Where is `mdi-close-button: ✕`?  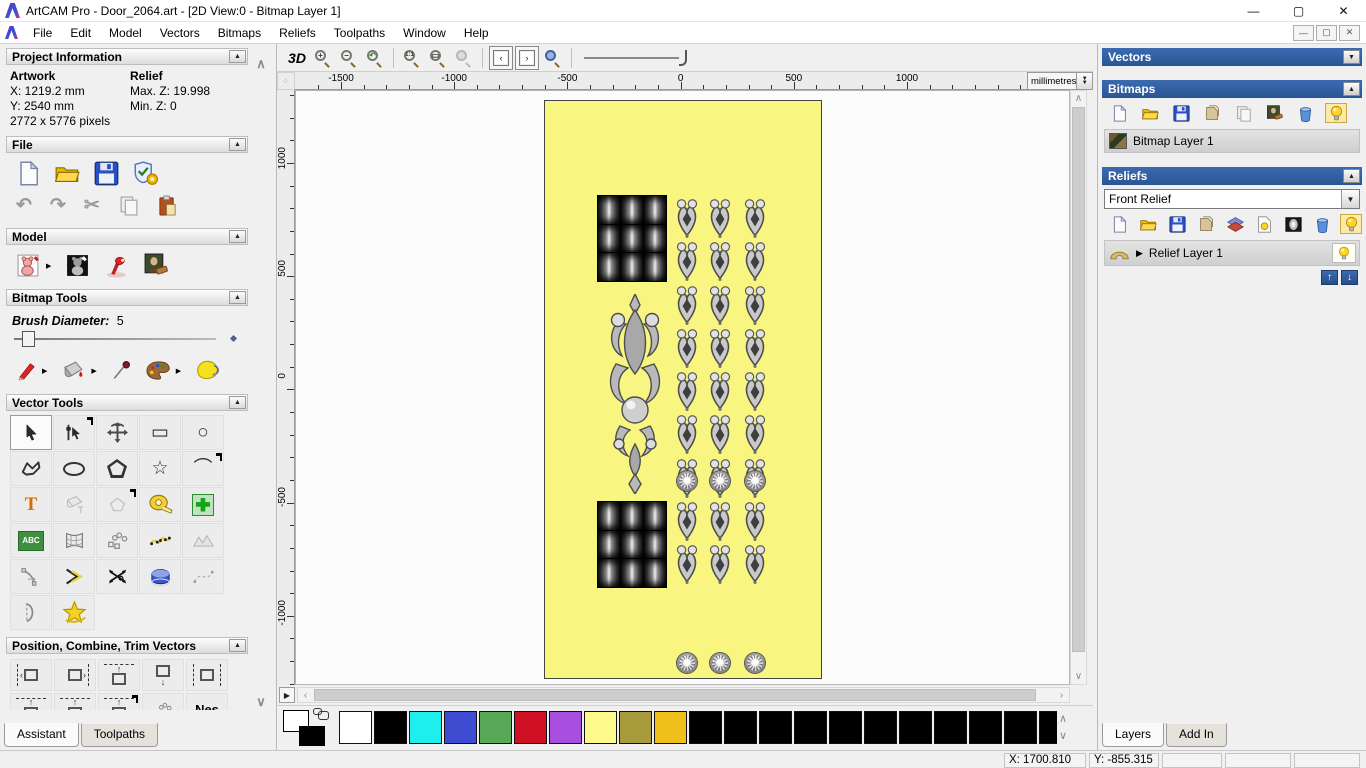 mdi-close-button: ✕ is located at coordinates (1349, 32).